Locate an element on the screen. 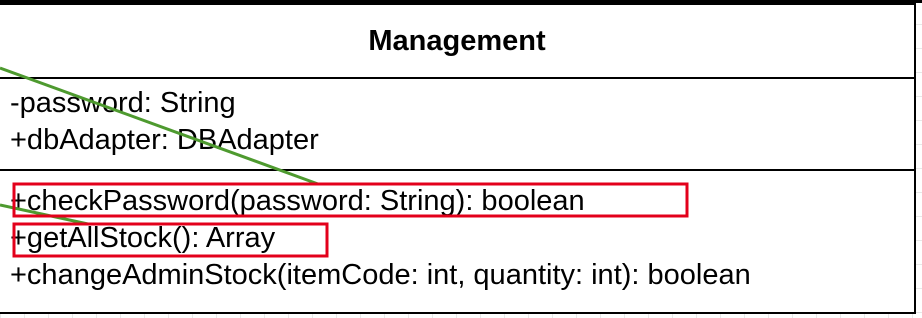 The height and width of the screenshot is (318, 922). attribute-password: -password: String is located at coordinates (123, 103).